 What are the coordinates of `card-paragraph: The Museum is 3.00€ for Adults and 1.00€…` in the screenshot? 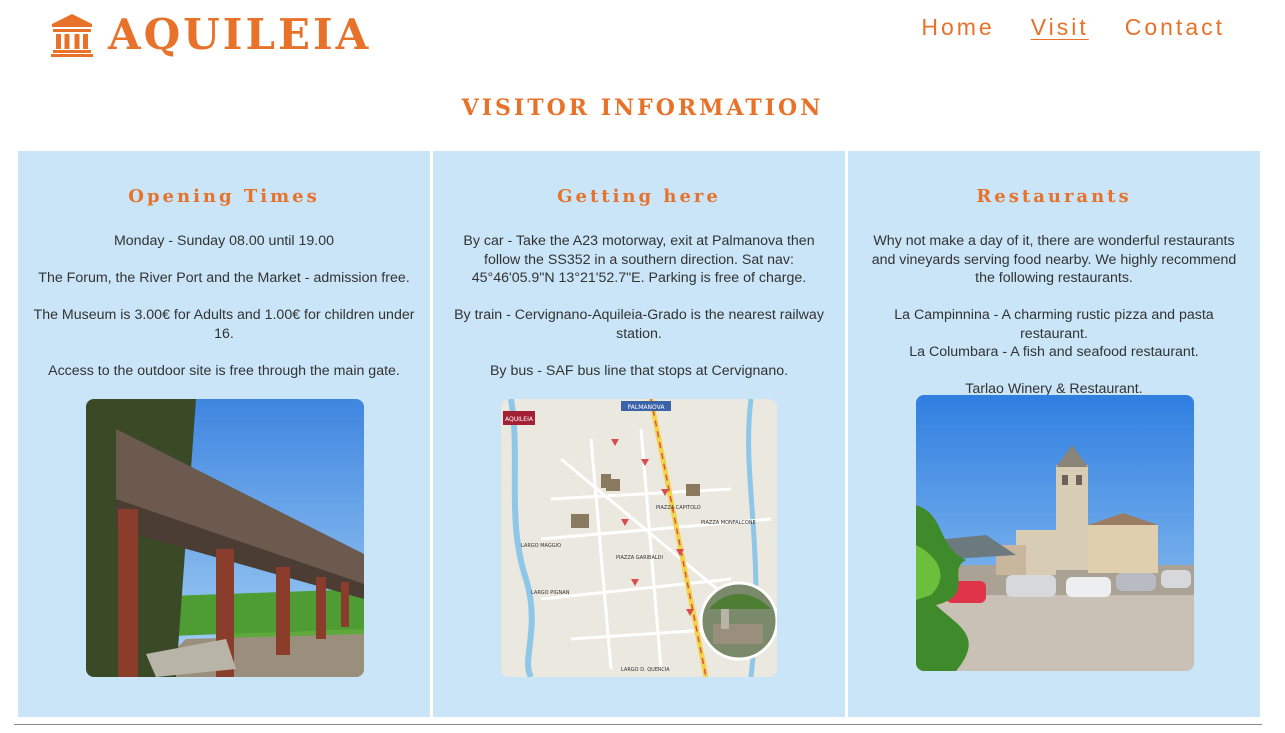 It's located at (224, 324).